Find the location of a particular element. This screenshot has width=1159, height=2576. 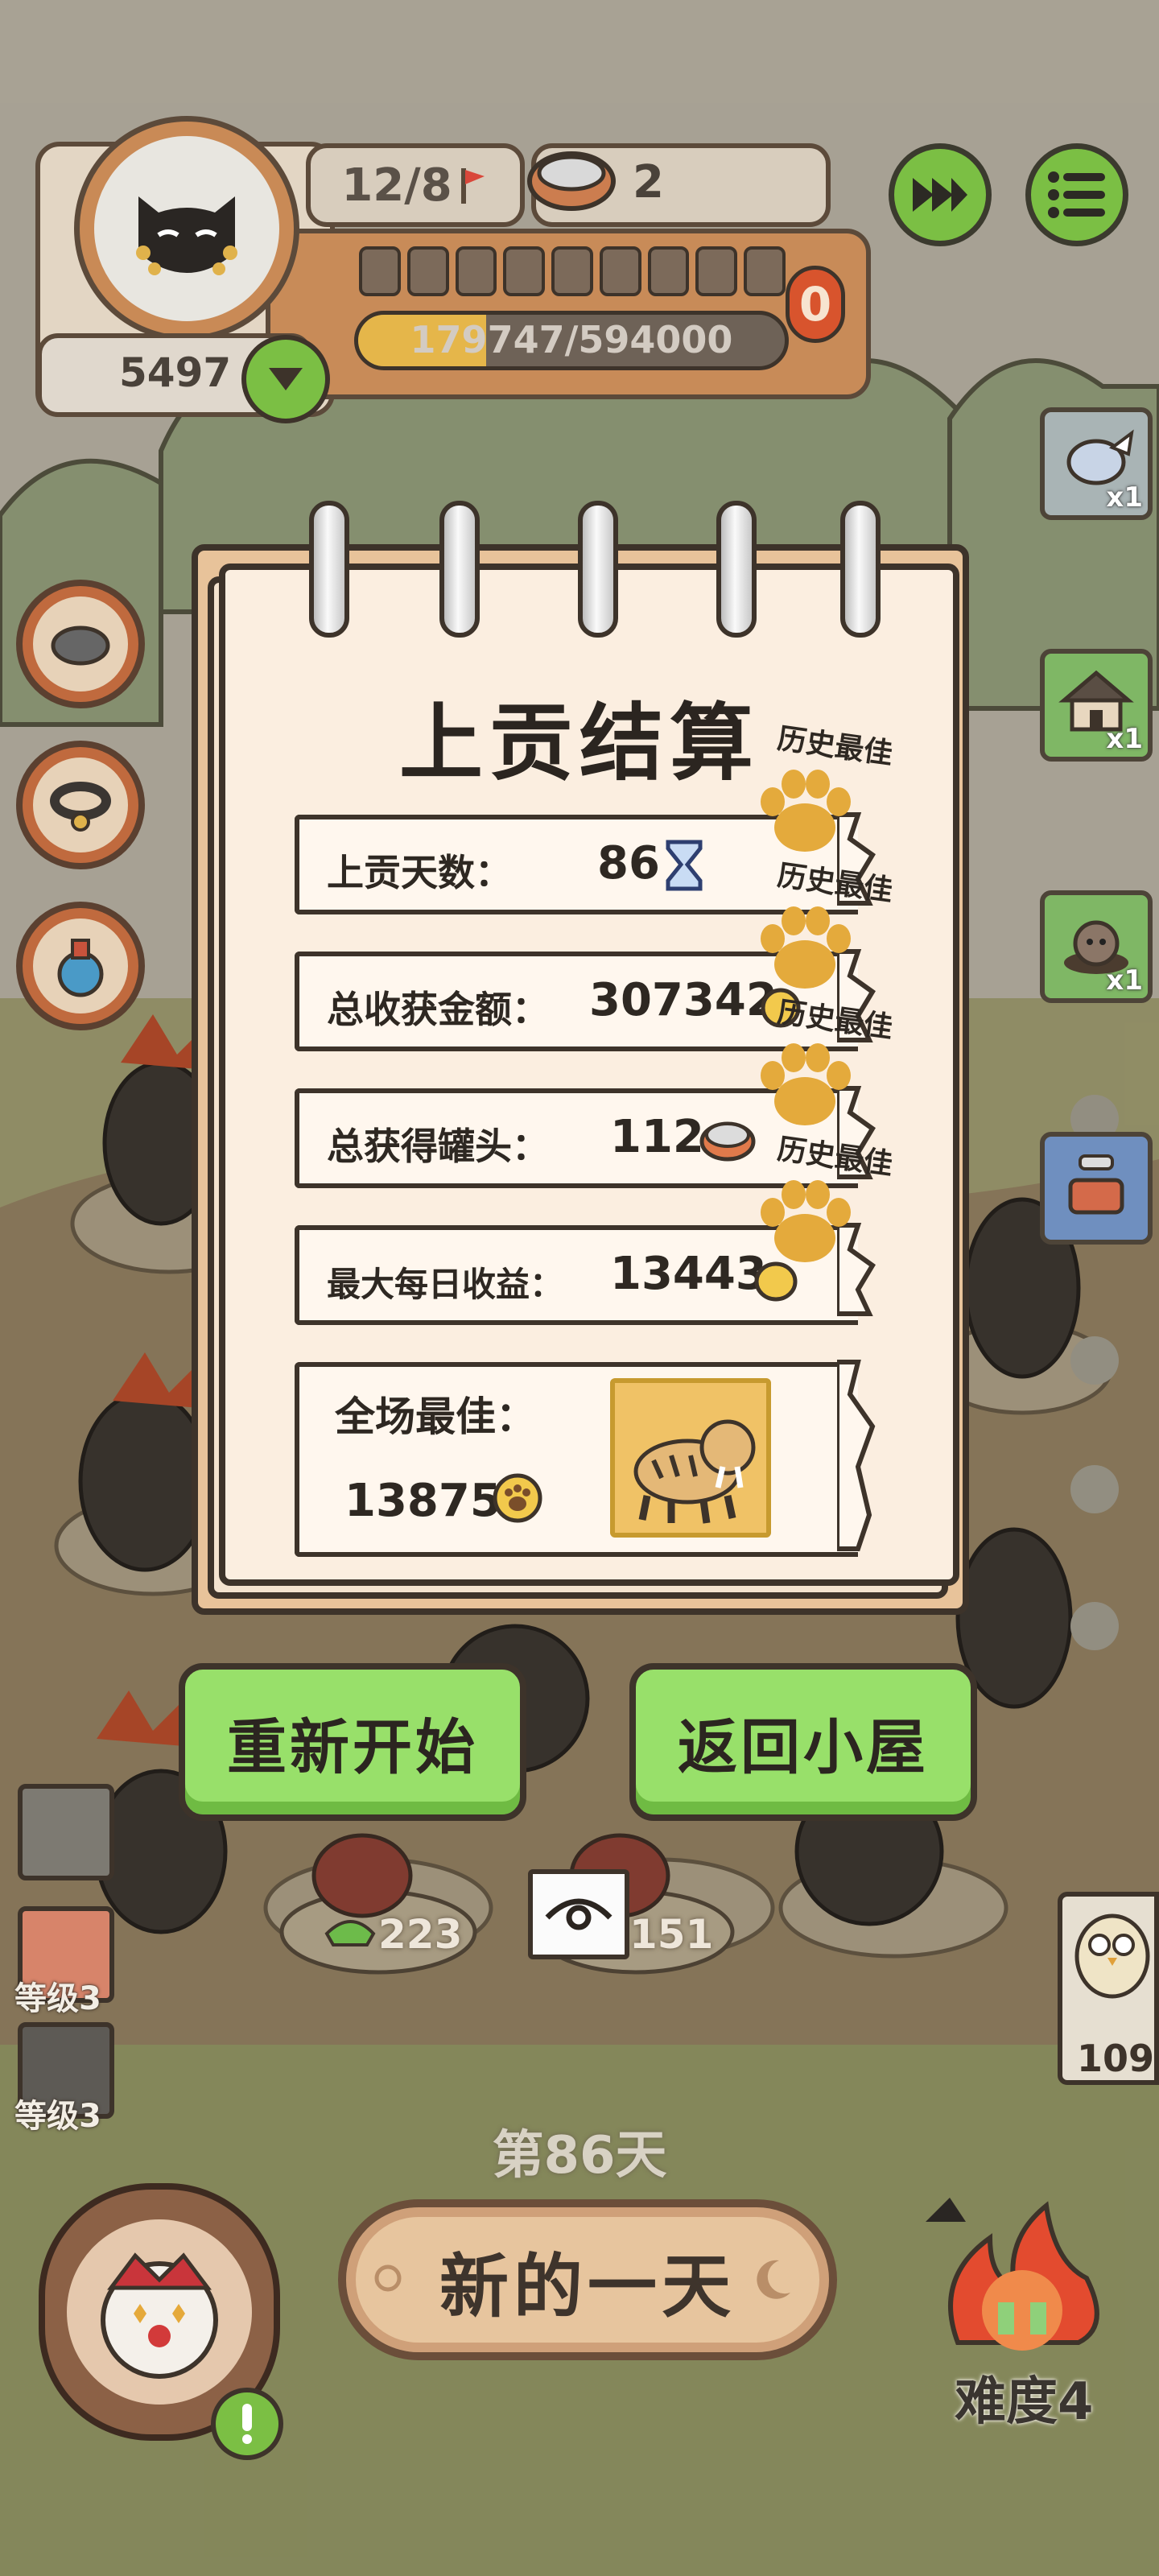

modal-title: 上贡结算 is located at coordinates (579, 743).